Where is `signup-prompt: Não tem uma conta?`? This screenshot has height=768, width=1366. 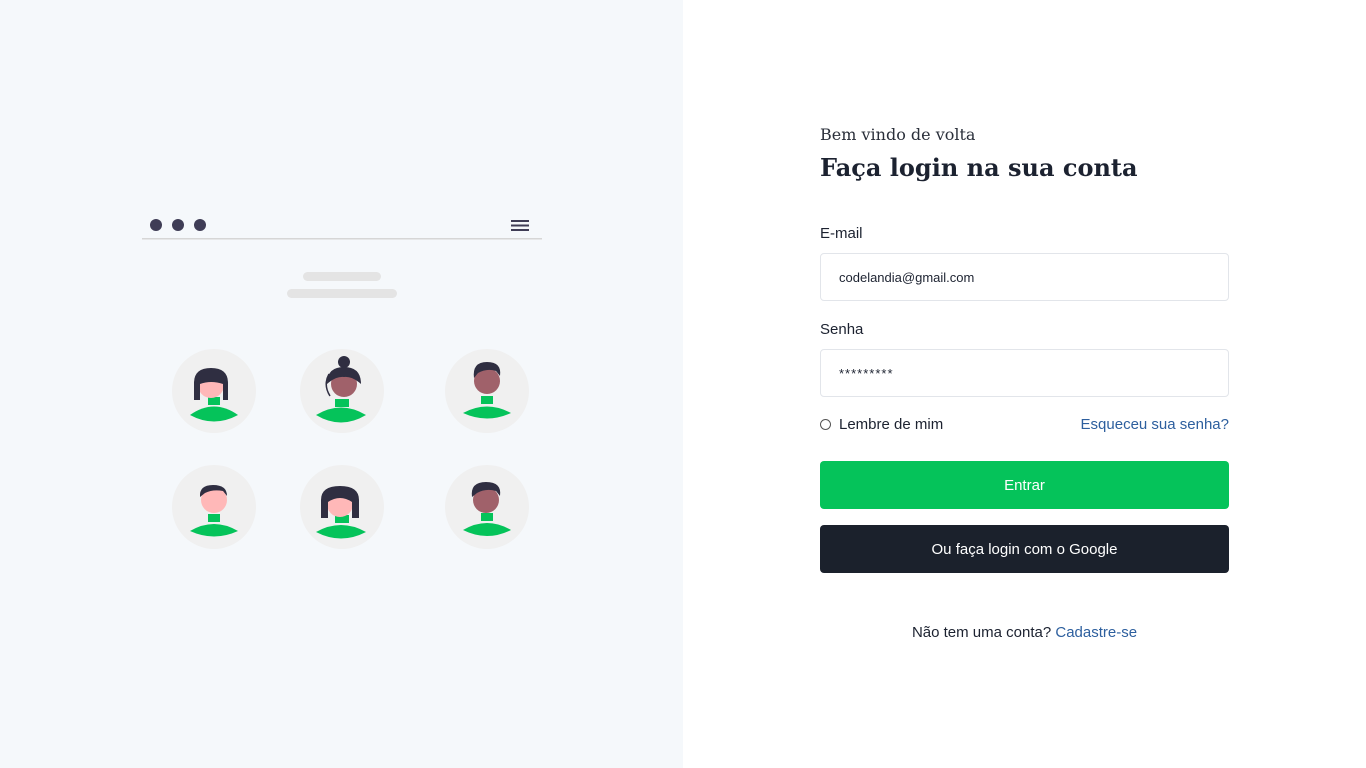
signup-prompt: Não tem uma conta? is located at coordinates (983, 632).